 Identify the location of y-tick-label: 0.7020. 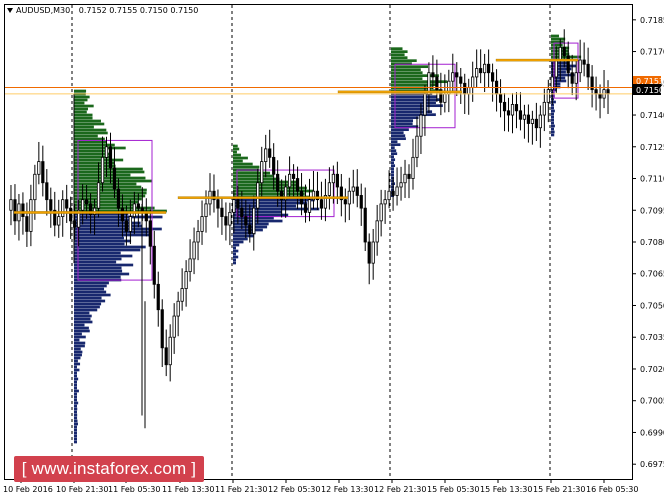
(652, 369).